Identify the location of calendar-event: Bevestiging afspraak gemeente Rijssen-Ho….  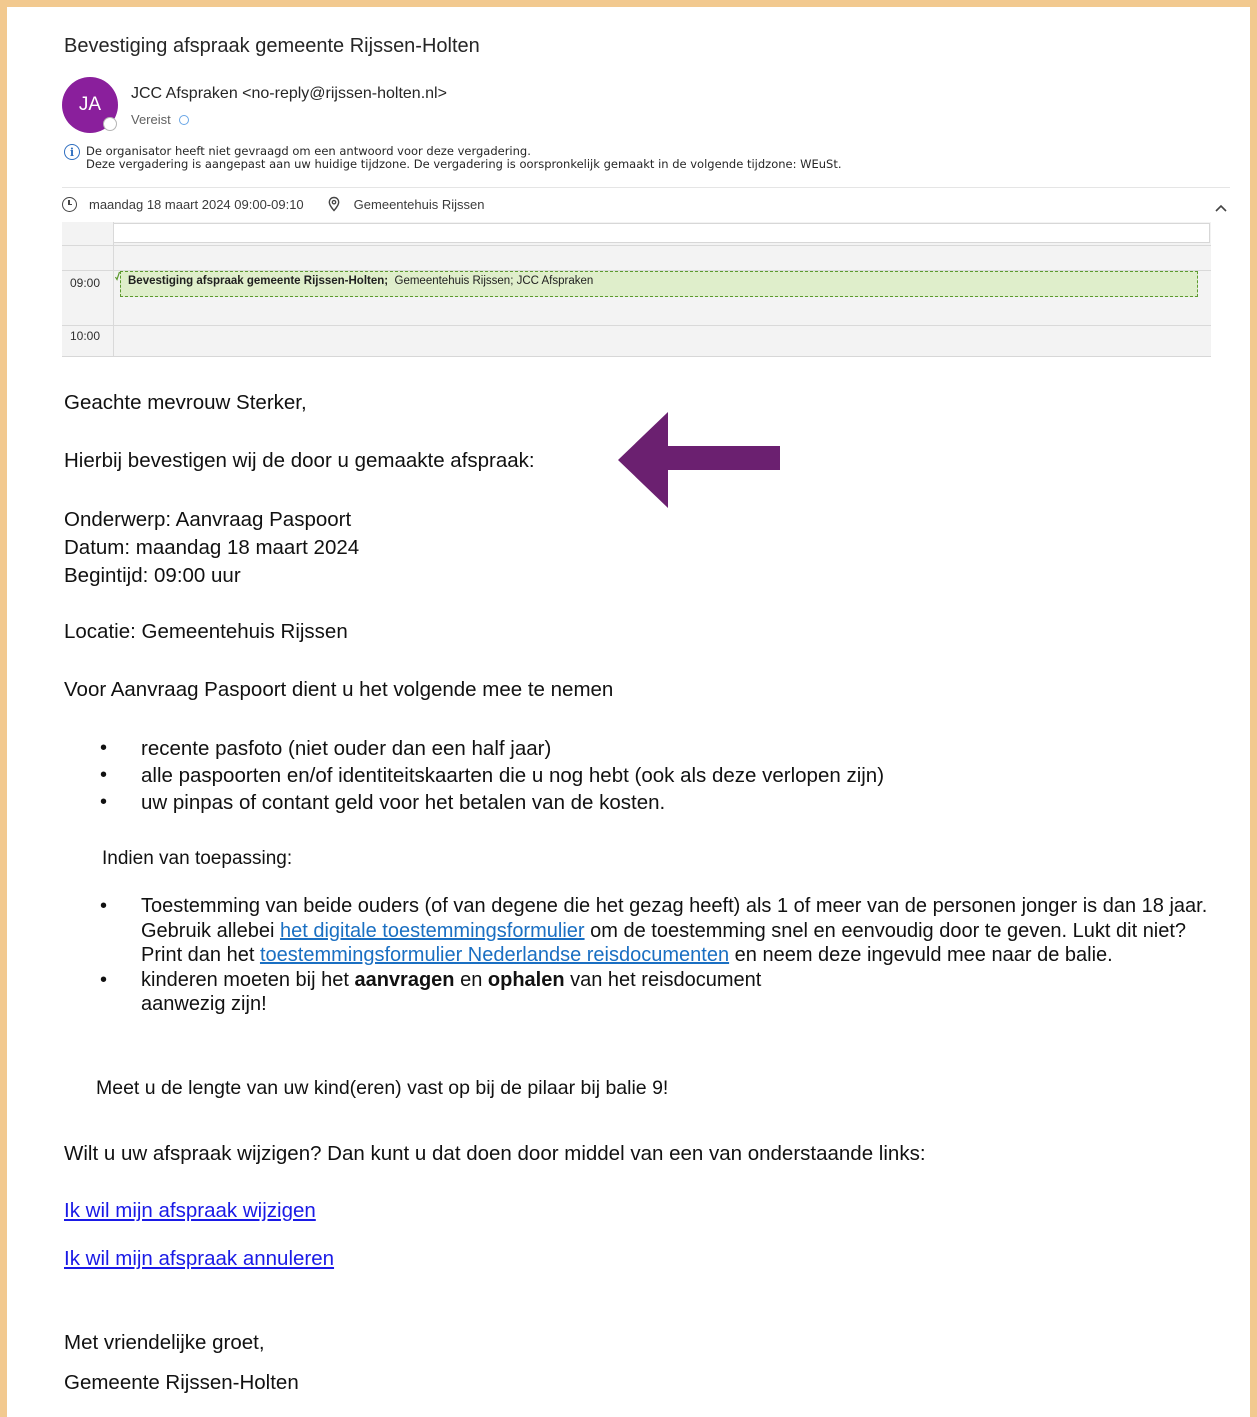
(659, 284).